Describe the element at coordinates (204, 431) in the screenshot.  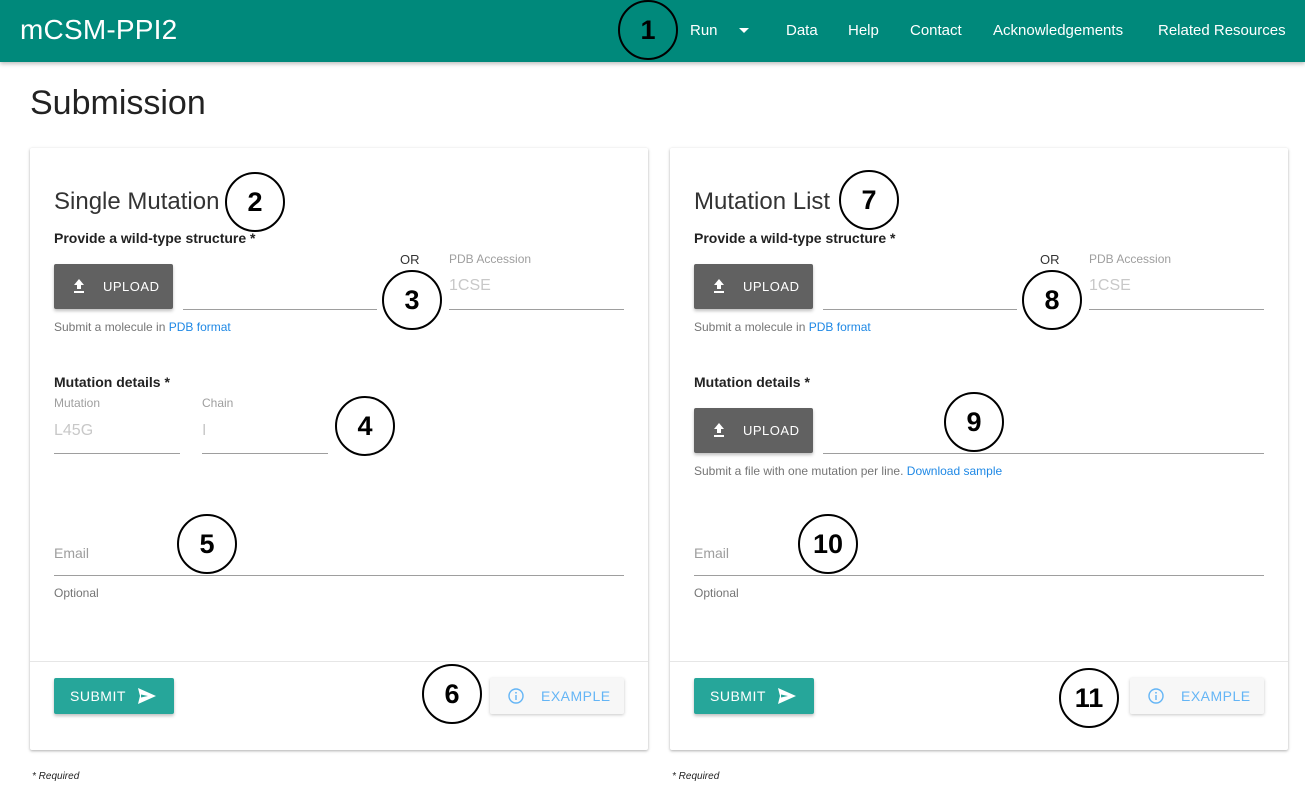
I see `chain-input: I` at that location.